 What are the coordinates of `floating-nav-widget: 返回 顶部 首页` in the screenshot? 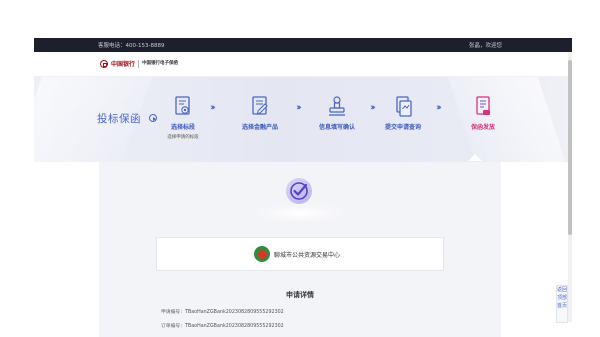 It's located at (562, 304).